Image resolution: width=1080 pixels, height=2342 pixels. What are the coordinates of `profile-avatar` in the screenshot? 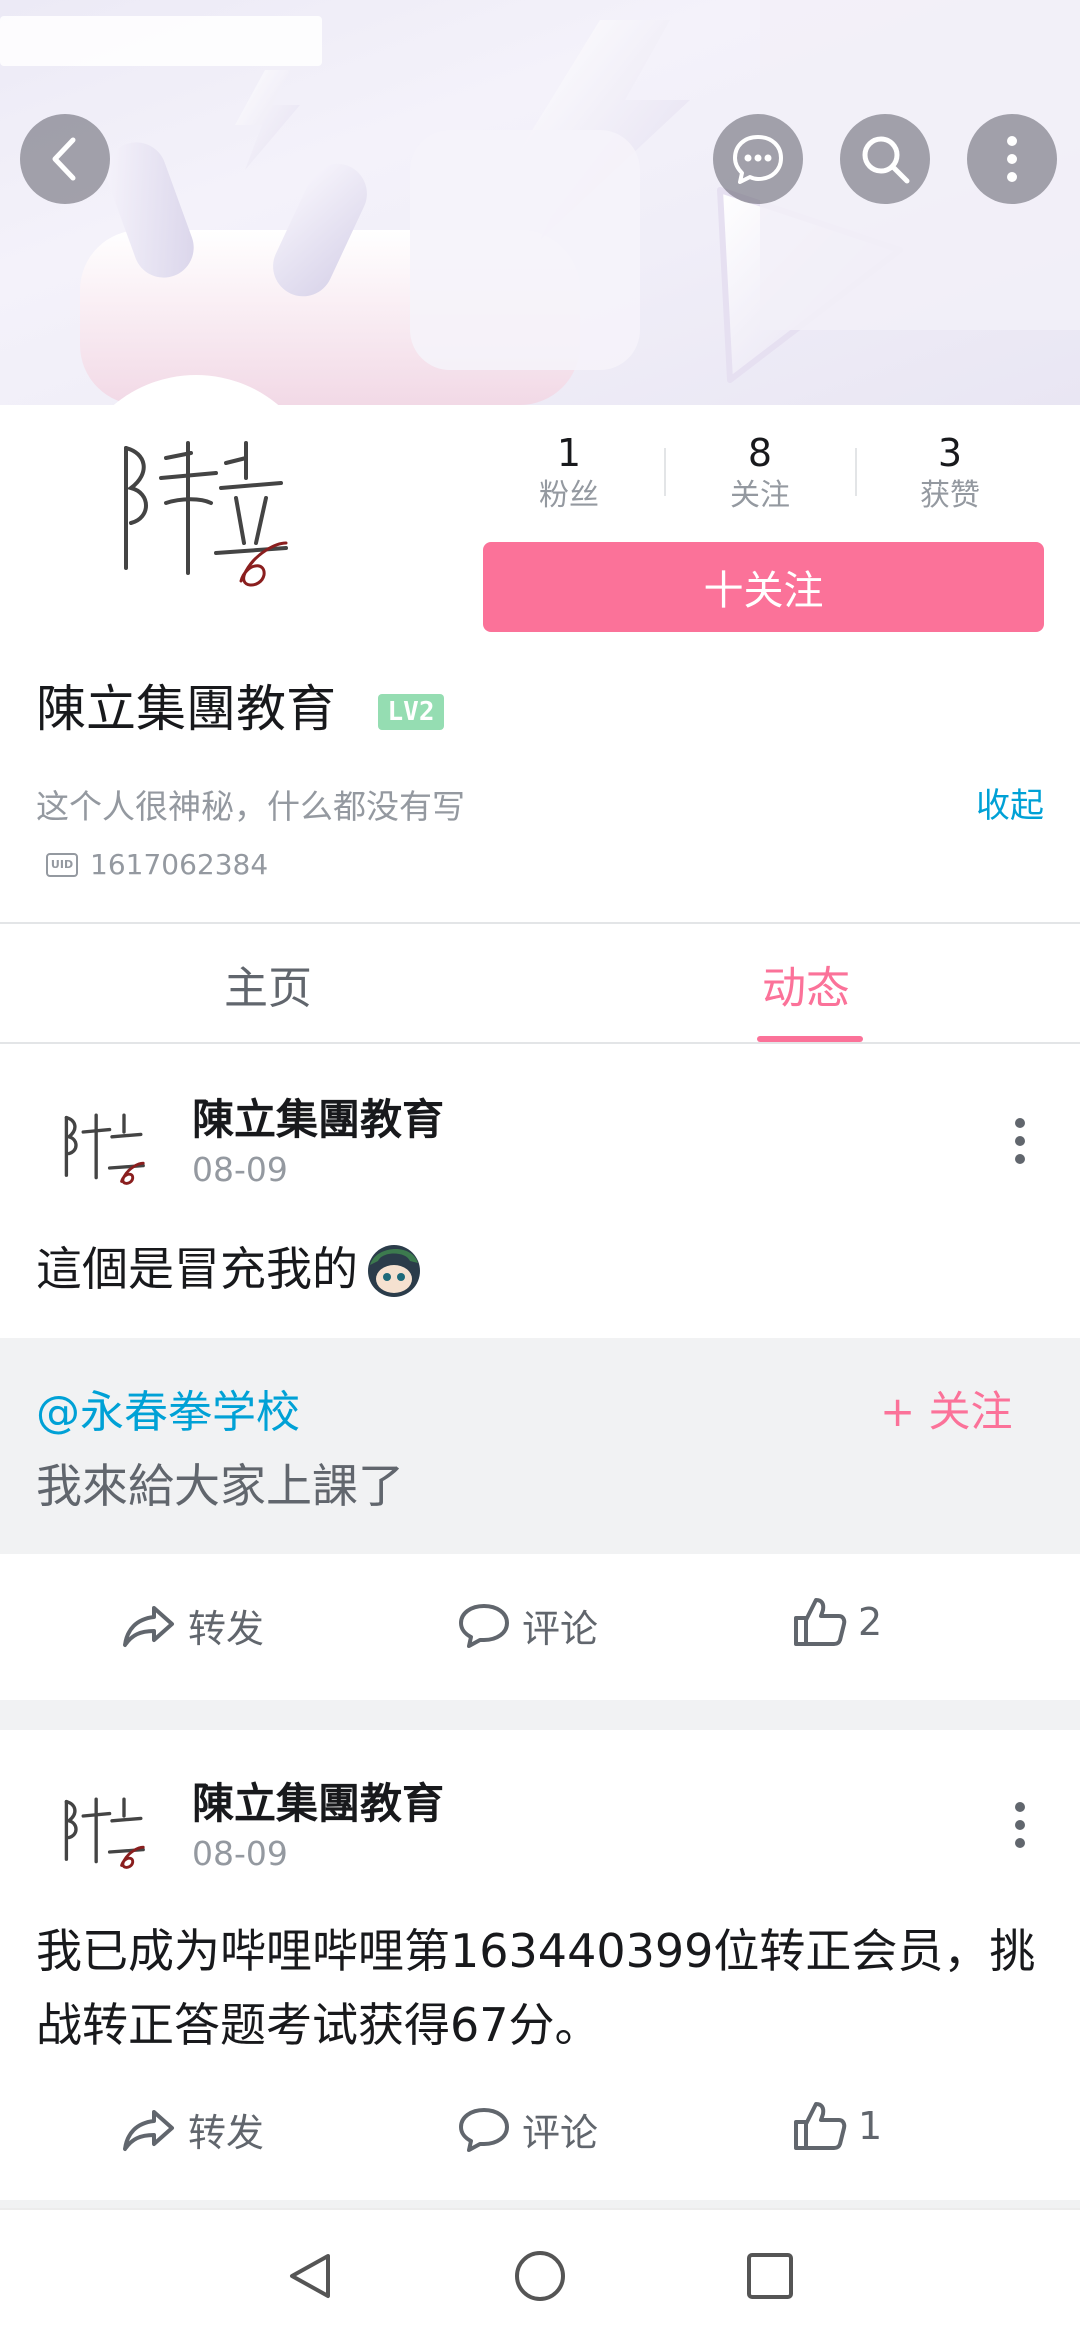 It's located at (196, 503).